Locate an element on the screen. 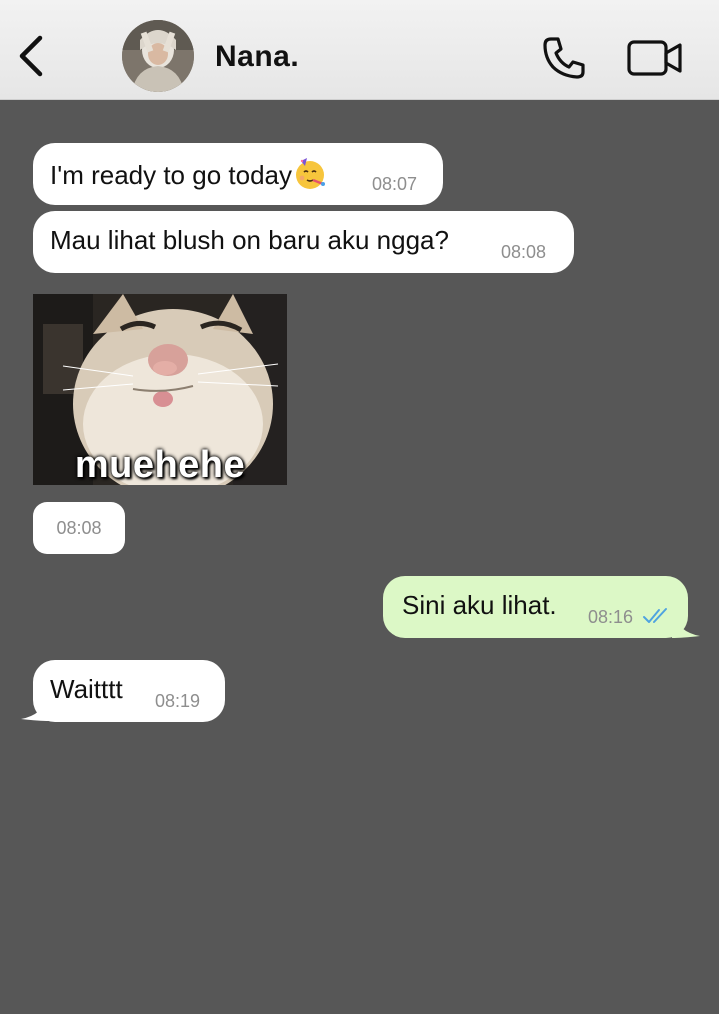 This screenshot has height=1014, width=719. message-text-body: I'm ready to go today is located at coordinates (171, 175).